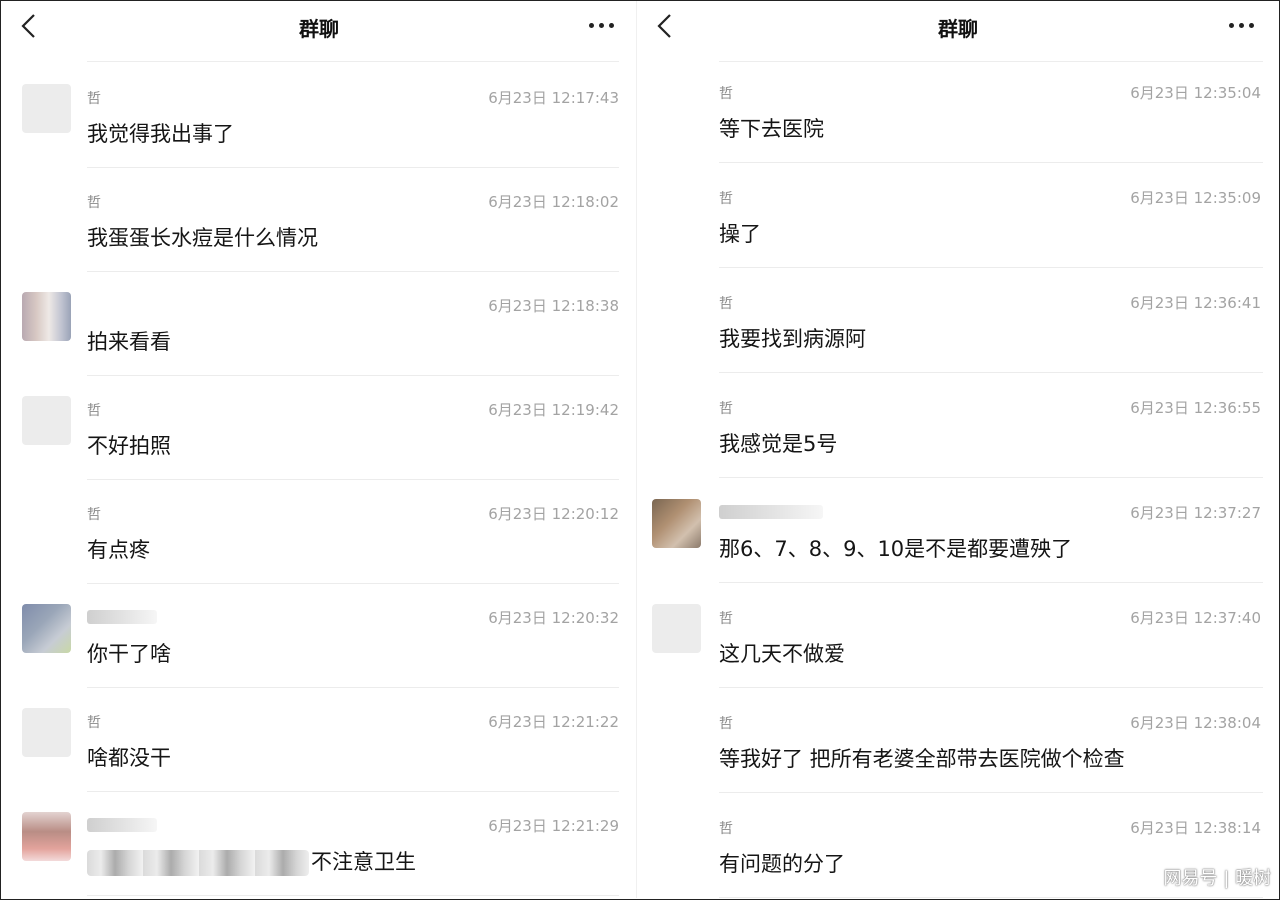 This screenshot has height=900, width=1280. What do you see at coordinates (958, 741) in the screenshot?
I see `message-item: 哲 6月23日 12:38:04 等我好了 把所有老婆全部带去医院做个检查` at bounding box center [958, 741].